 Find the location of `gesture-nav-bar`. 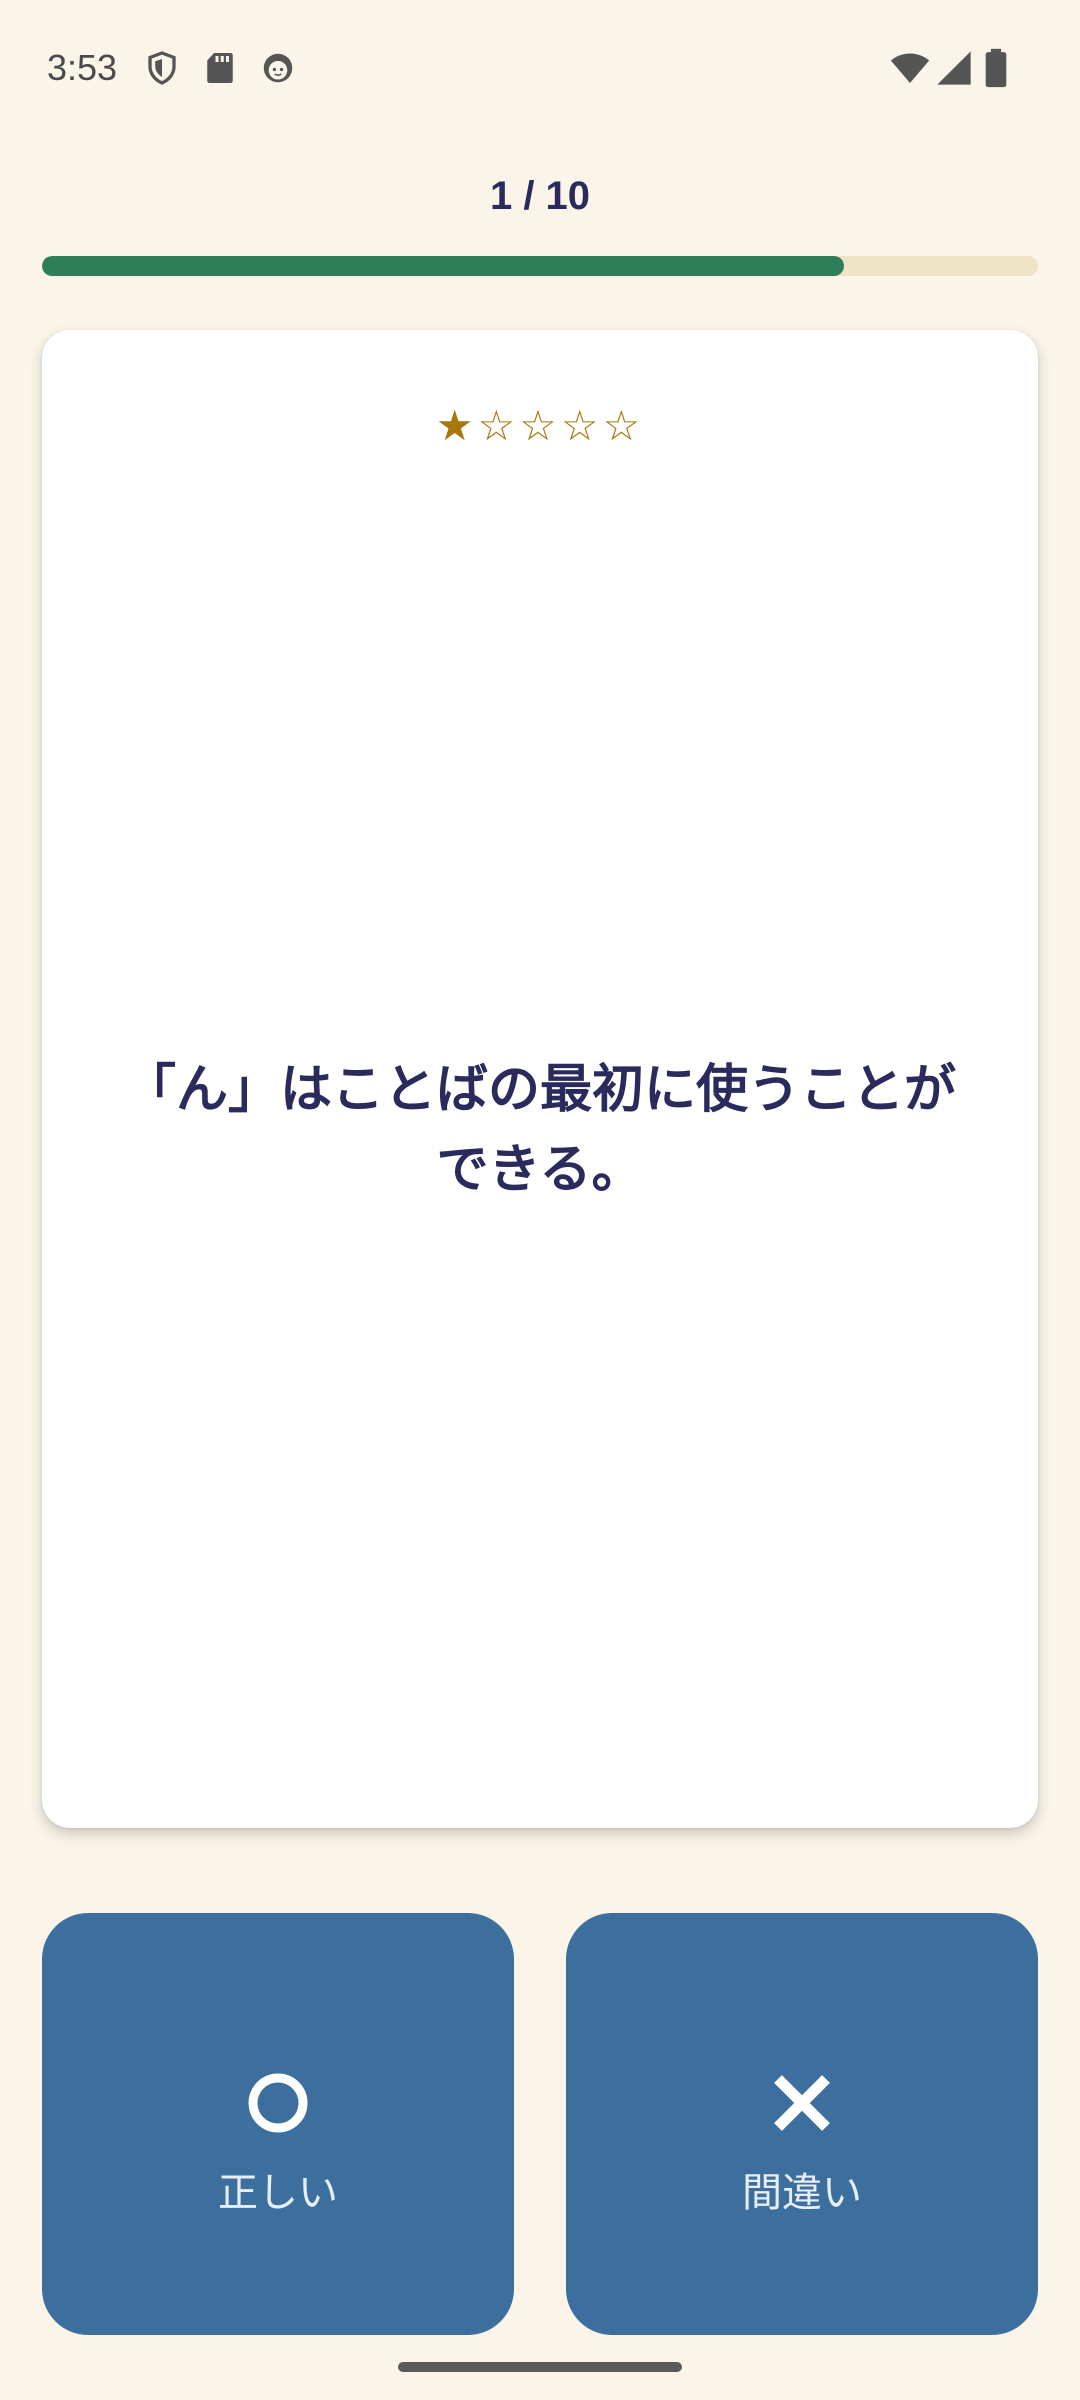

gesture-nav-bar is located at coordinates (540, 2367).